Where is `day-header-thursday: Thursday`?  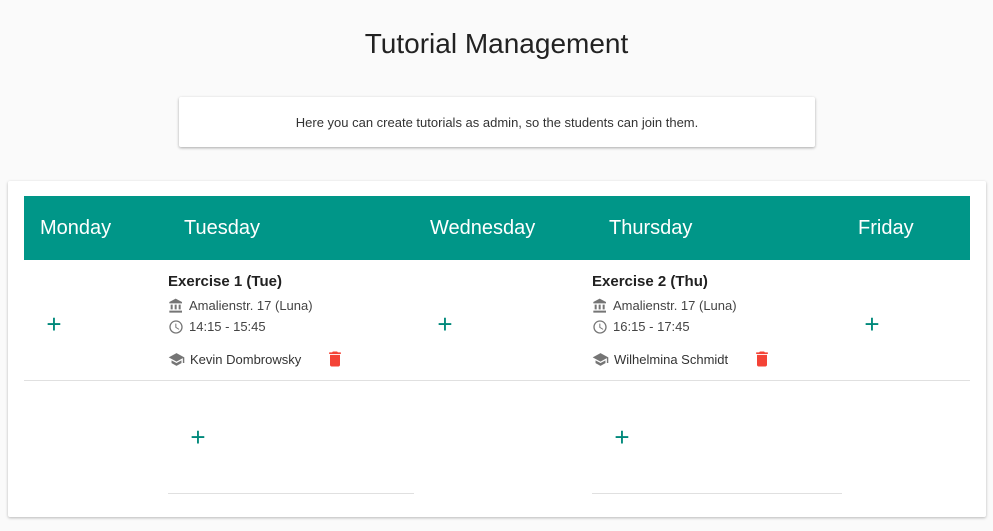
day-header-thursday: Thursday is located at coordinates (651, 228).